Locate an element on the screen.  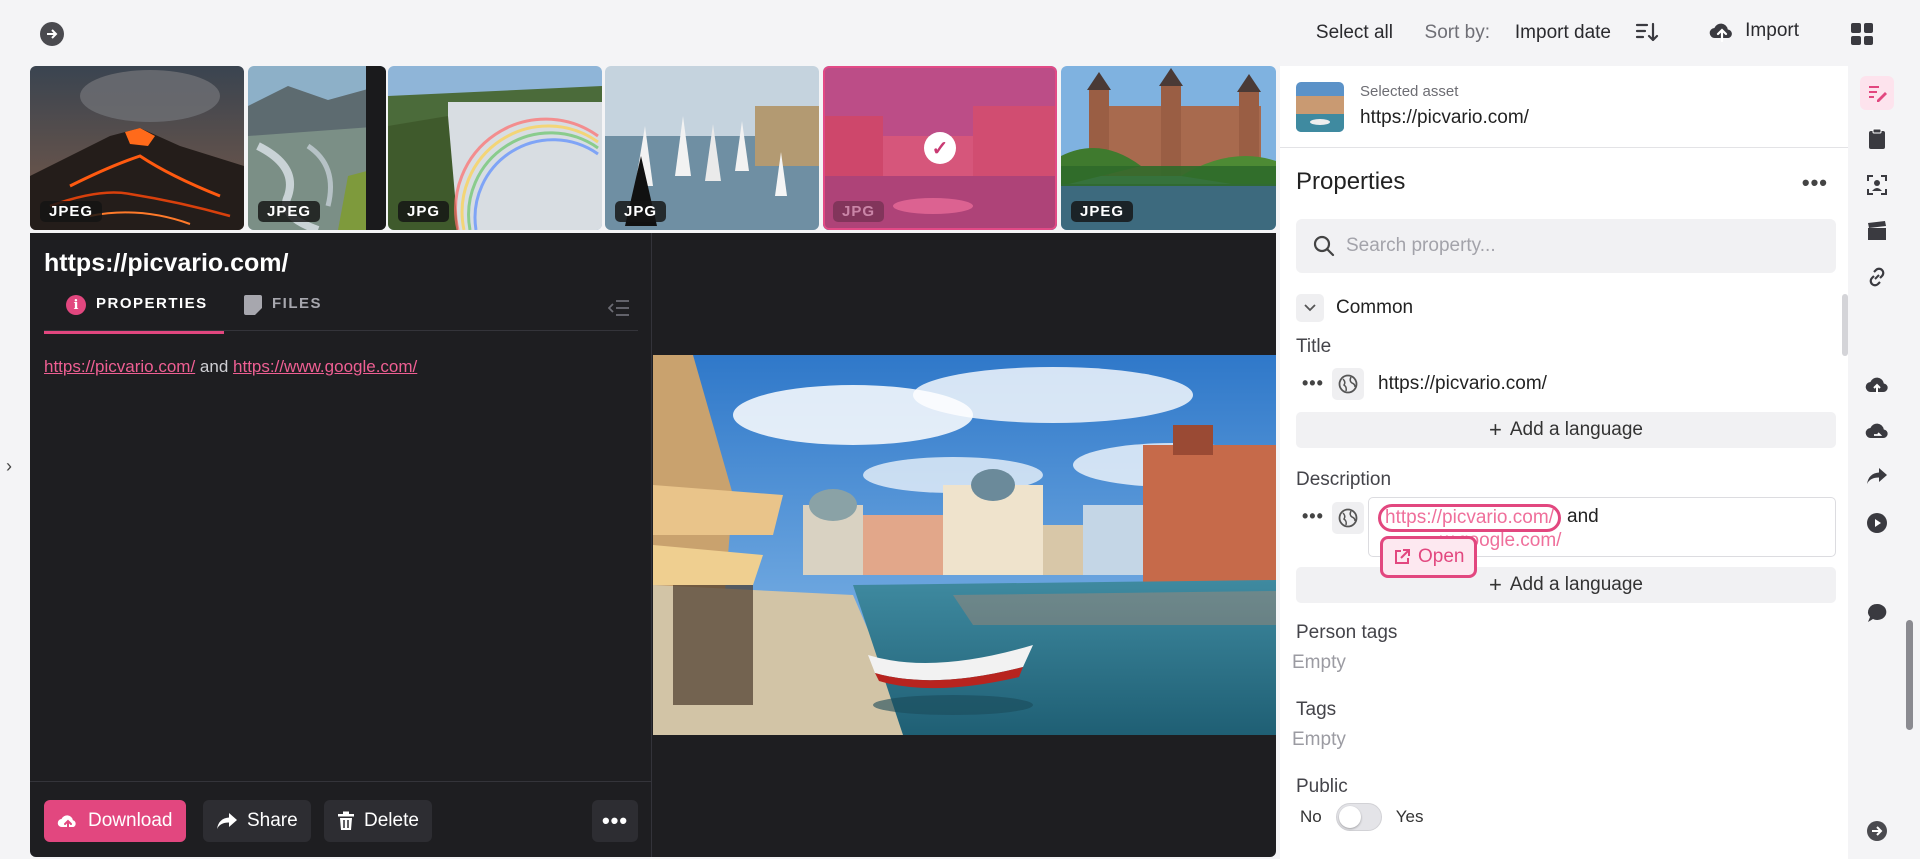
play-circle-icon is located at coordinates (1877, 523).